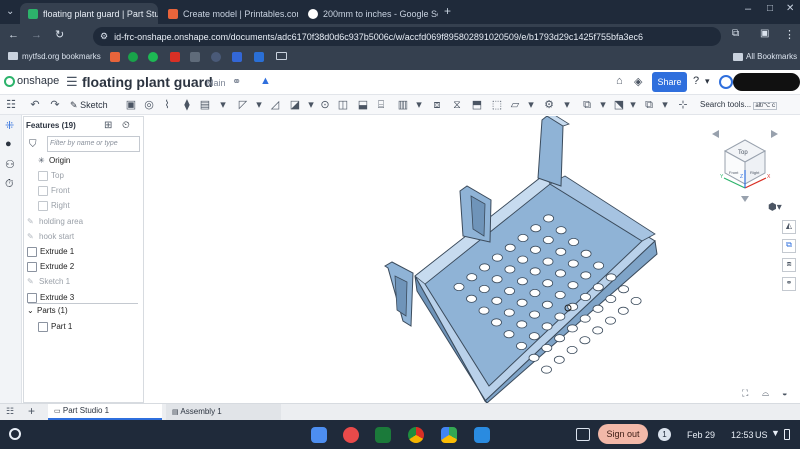 This screenshot has width=800, height=449. I want to click on minimize-icon: –, so click(748, 9).